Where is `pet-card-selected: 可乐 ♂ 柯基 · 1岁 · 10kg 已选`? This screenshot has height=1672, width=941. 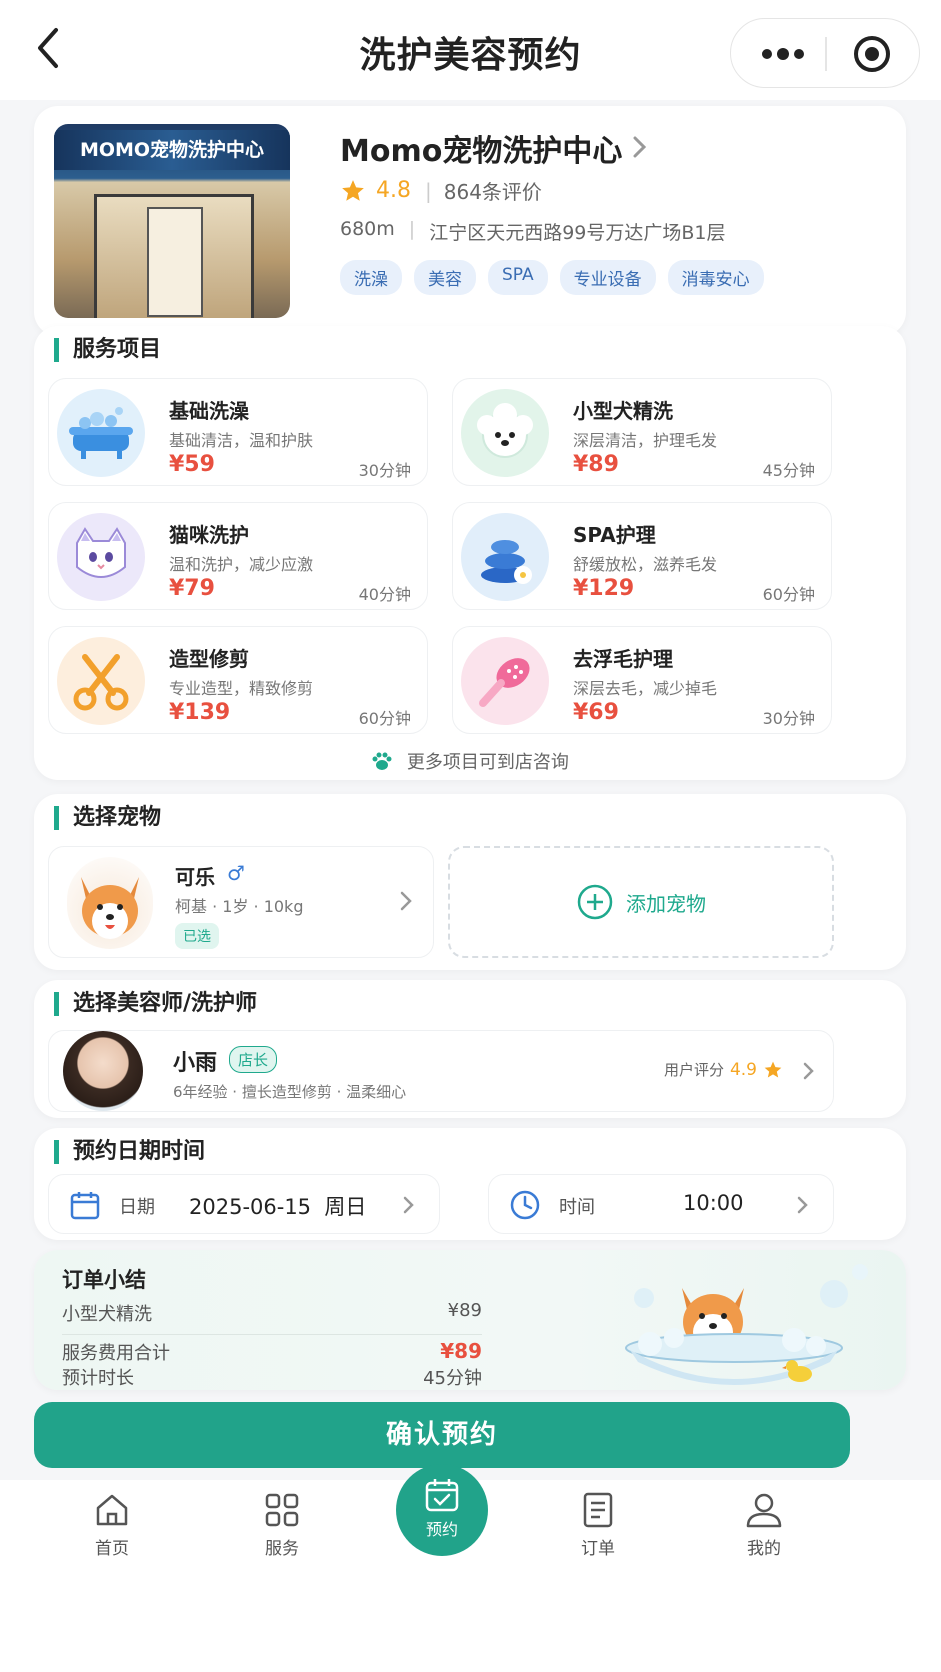 pet-card-selected: 可乐 ♂ 柯基 · 1岁 · 10kg 已选 is located at coordinates (241, 902).